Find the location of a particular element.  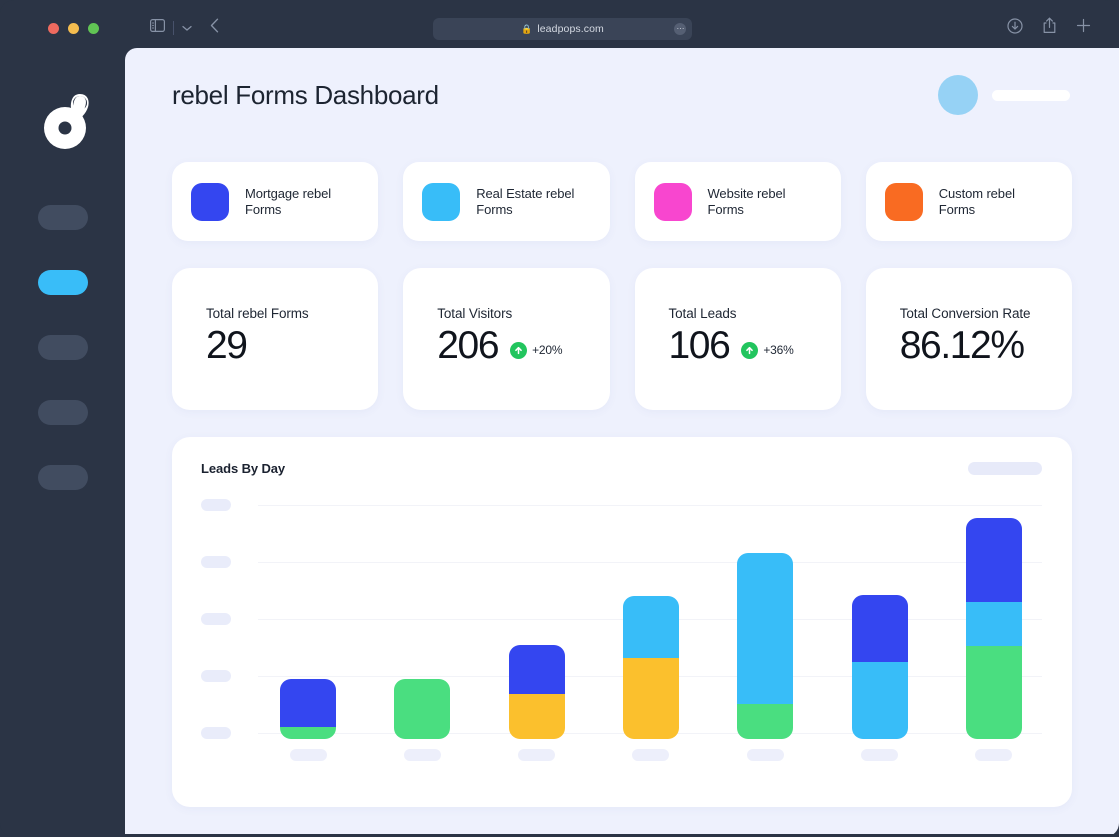

stat-label: Total Visitors is located at coordinates (475, 313).